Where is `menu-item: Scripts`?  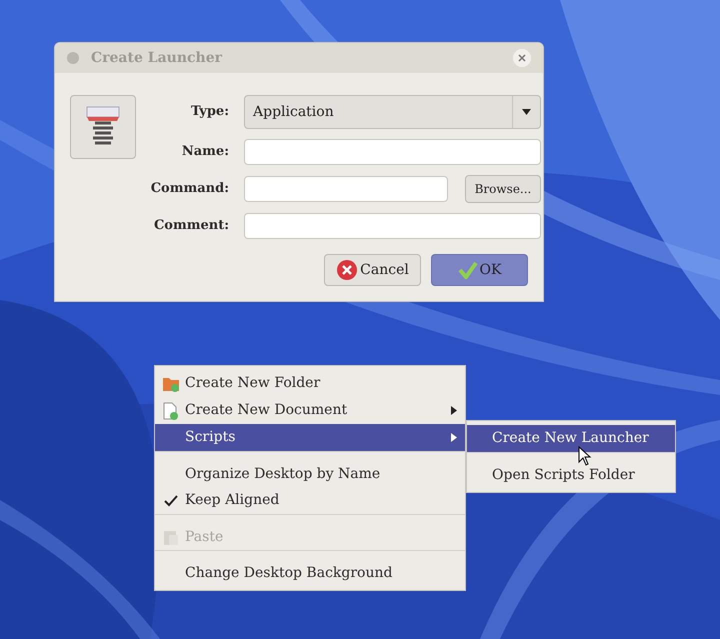 menu-item: Scripts is located at coordinates (310, 437).